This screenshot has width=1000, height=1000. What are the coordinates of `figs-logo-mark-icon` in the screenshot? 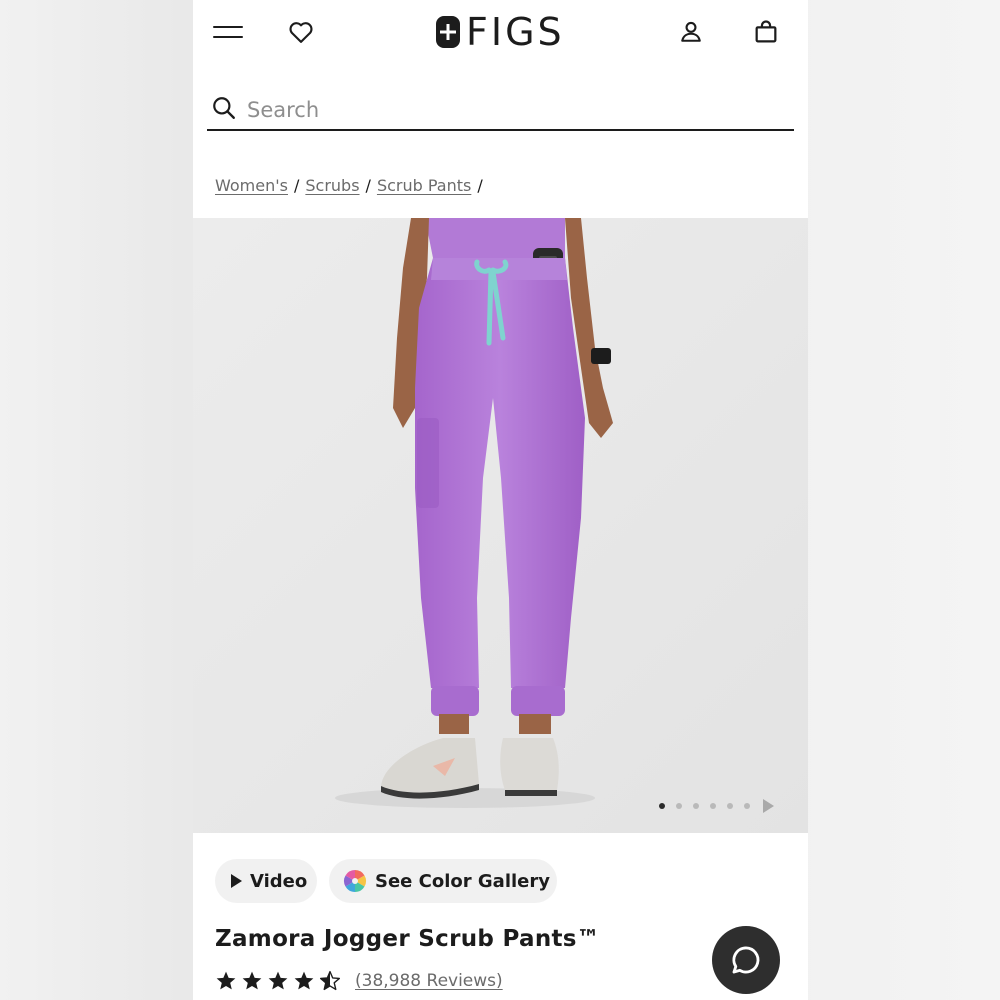 It's located at (448, 32).